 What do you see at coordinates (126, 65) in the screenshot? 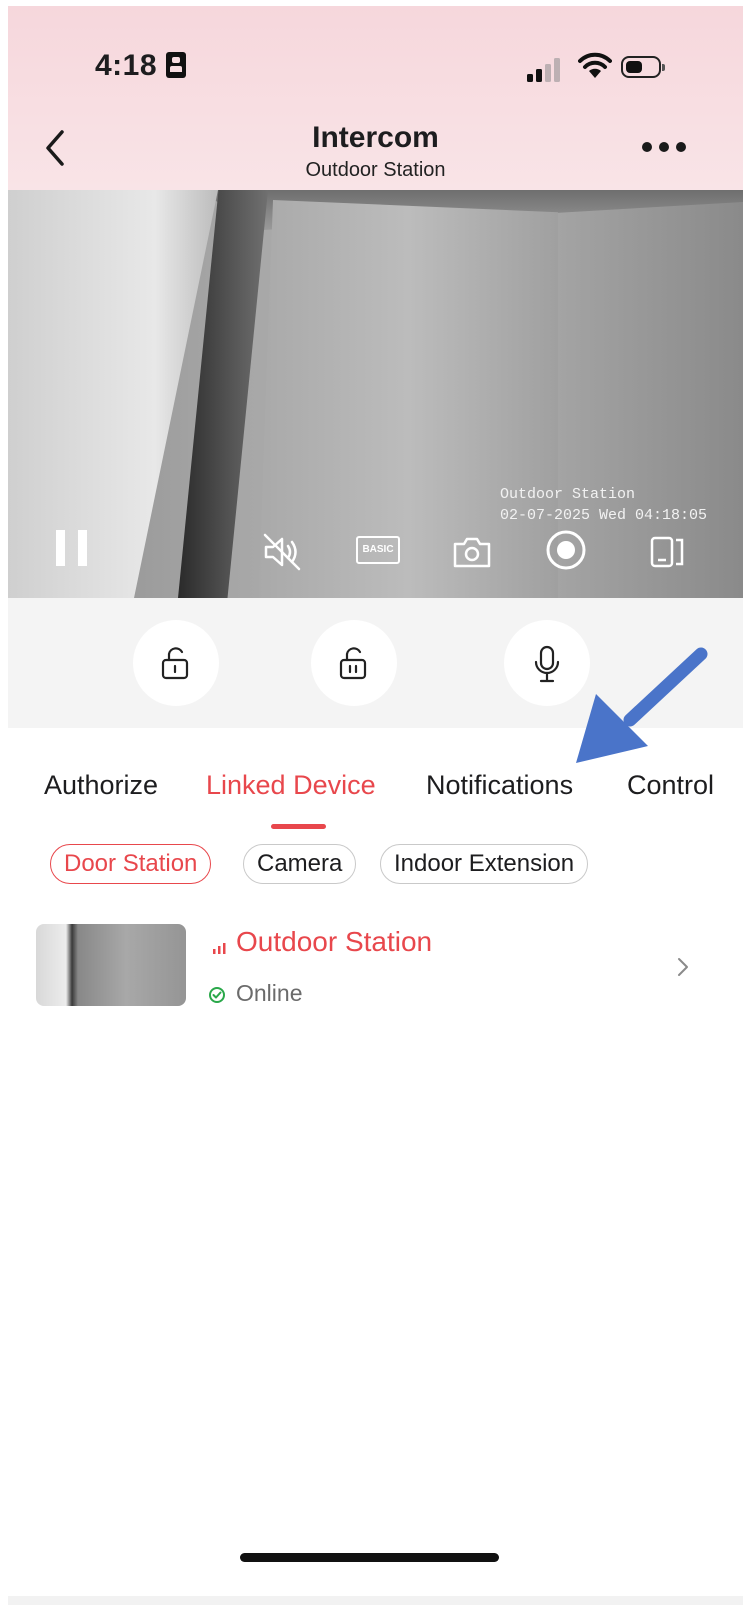
I see `status-time: 4:18` at bounding box center [126, 65].